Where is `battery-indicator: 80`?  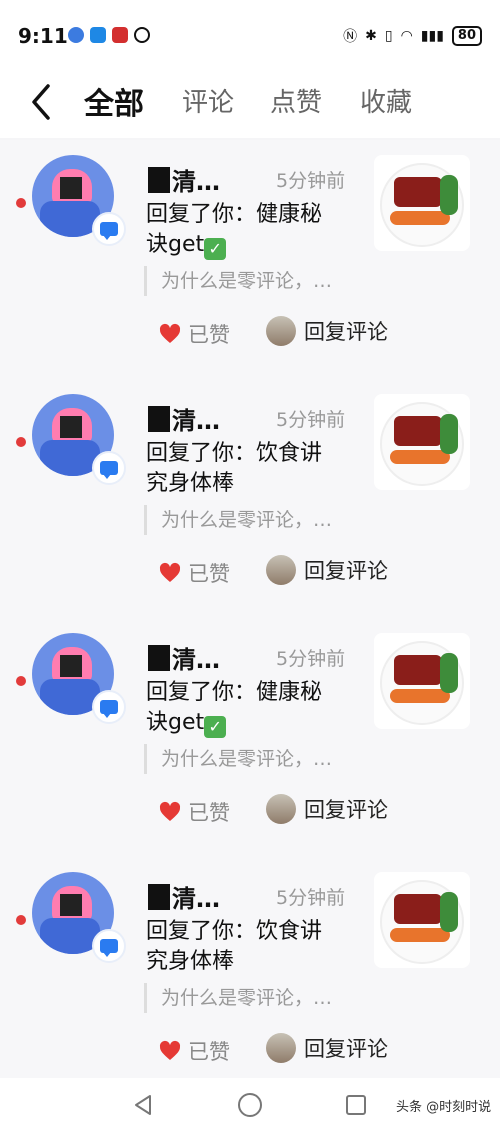
battery-indicator: 80 is located at coordinates (466, 36).